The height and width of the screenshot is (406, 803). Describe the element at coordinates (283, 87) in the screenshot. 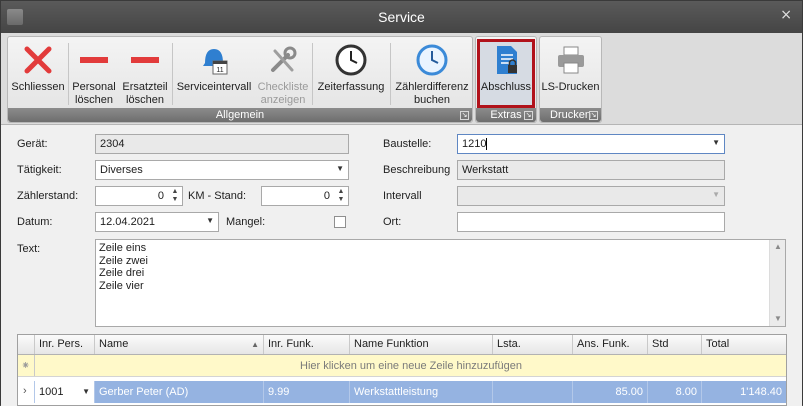

I see `checkliste-label-1: Checkliste` at that location.